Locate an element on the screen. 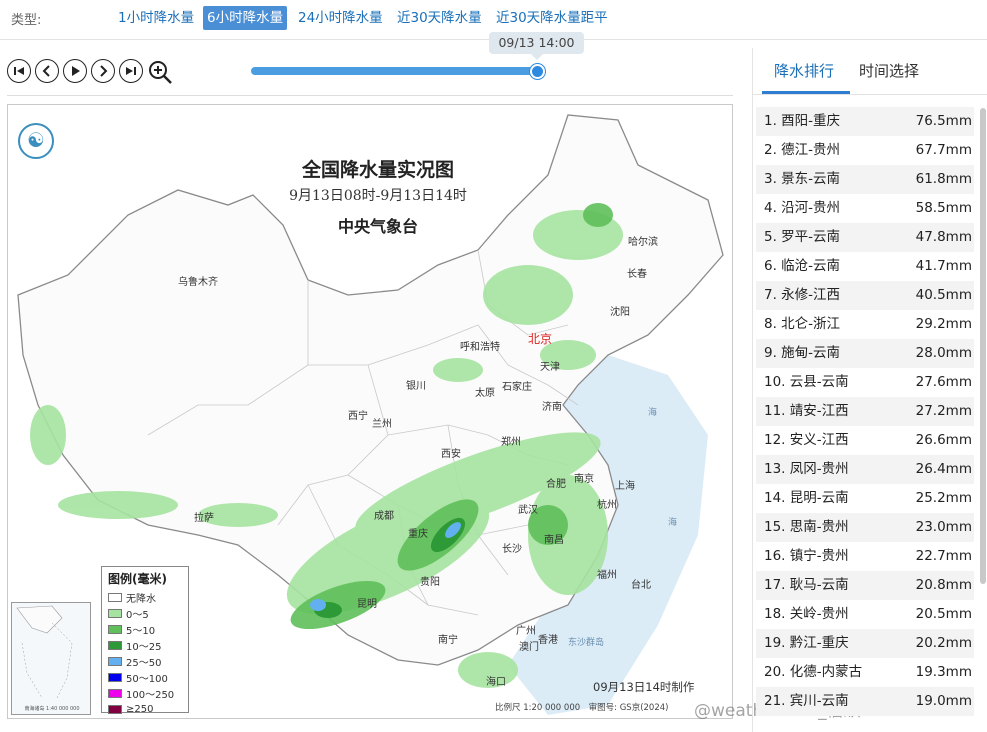 The image size is (987, 732). tab-divider is located at coordinates (870, 94).